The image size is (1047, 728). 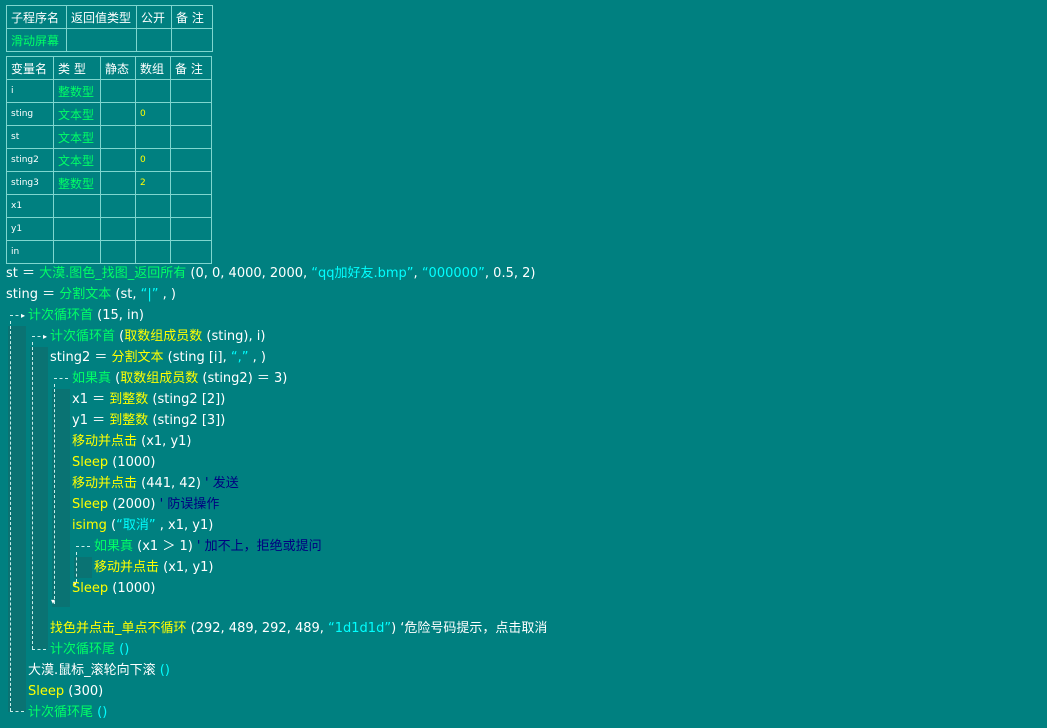 What do you see at coordinates (243, 378) in the screenshot?
I see `code-text: (sting2) ＝ 3)` at bounding box center [243, 378].